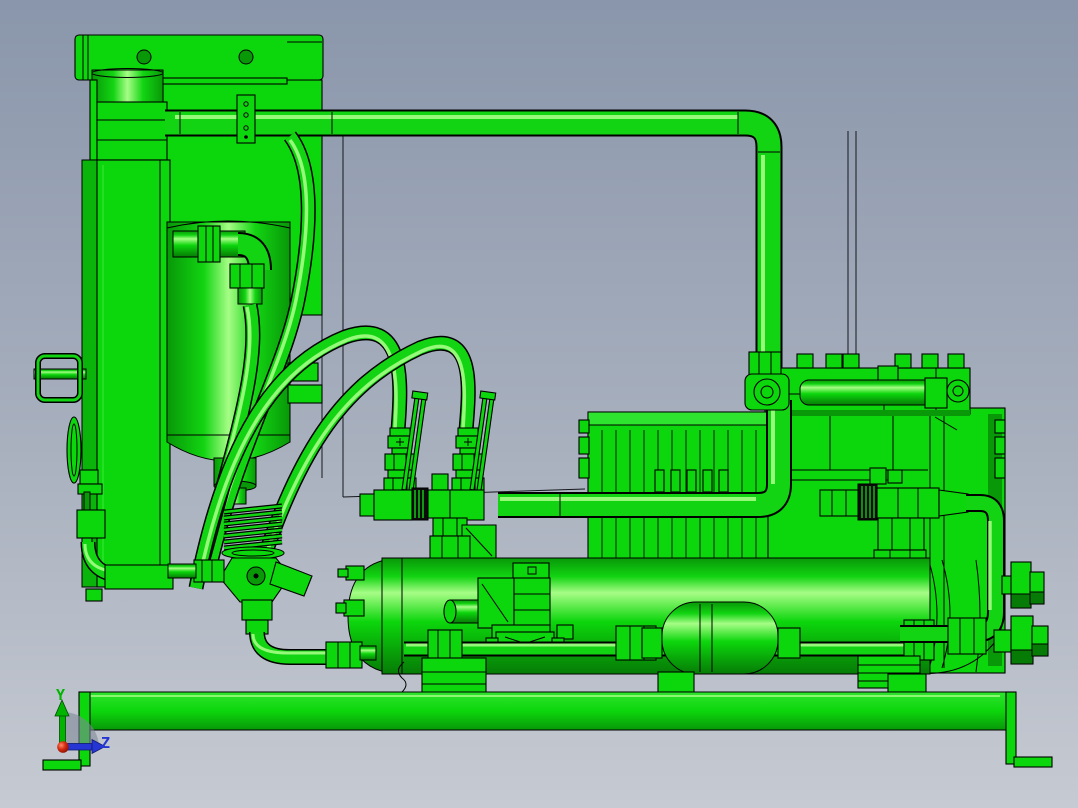  What do you see at coordinates (253, 553) in the screenshot?
I see `valve-handwheel` at bounding box center [253, 553].